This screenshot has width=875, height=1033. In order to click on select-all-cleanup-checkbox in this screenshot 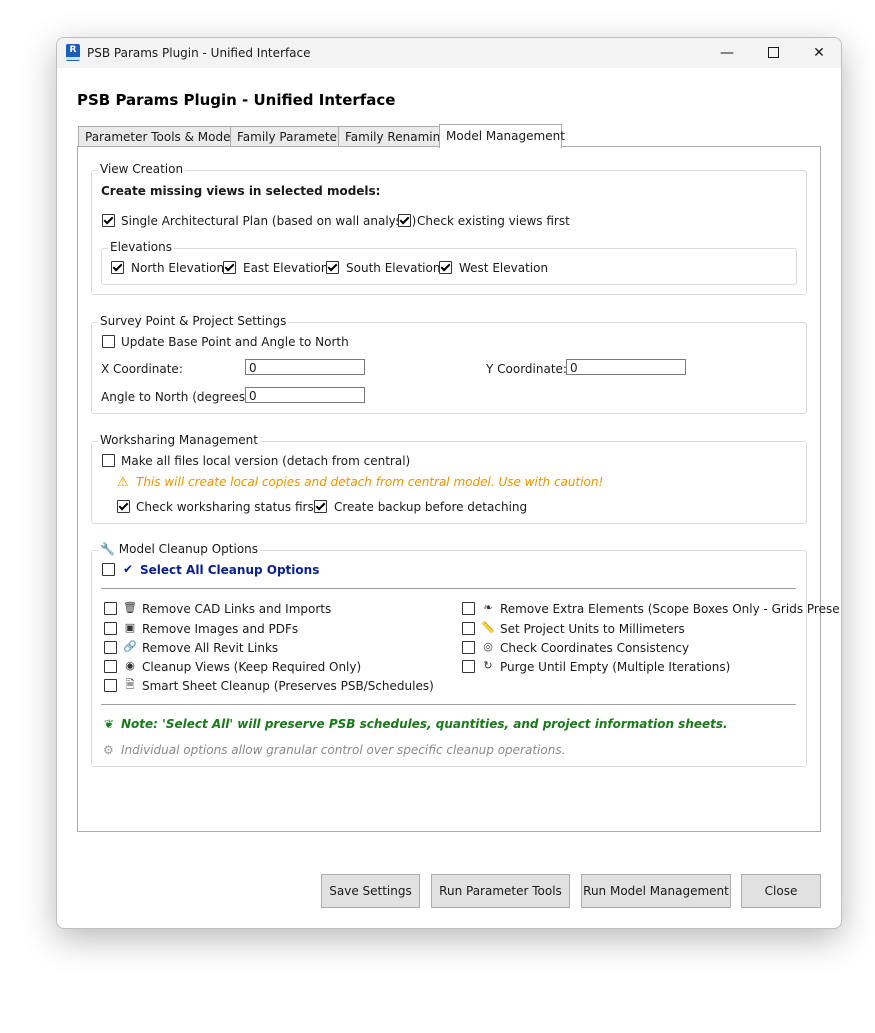, I will do `click(108, 569)`.